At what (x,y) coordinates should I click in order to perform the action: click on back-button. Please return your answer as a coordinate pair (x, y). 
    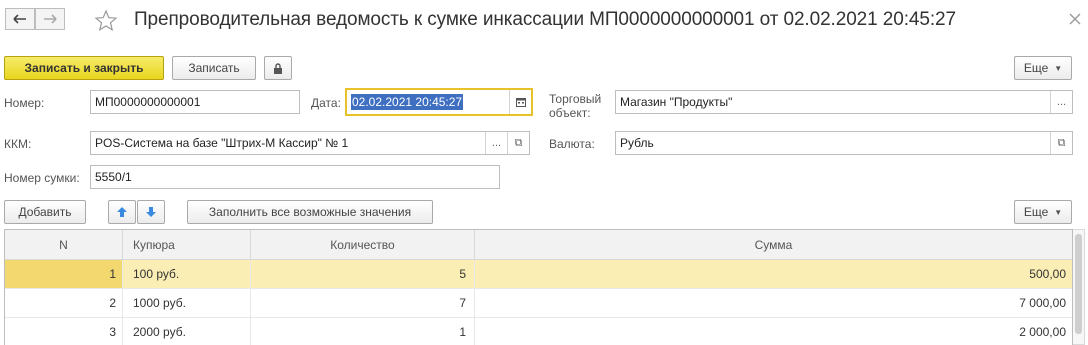
    Looking at the image, I should click on (20, 19).